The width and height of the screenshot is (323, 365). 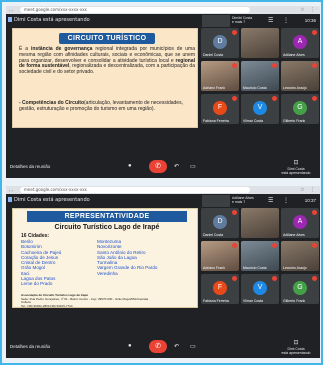 I want to click on participant-name: Daniel Costa, so click(x=213, y=55).